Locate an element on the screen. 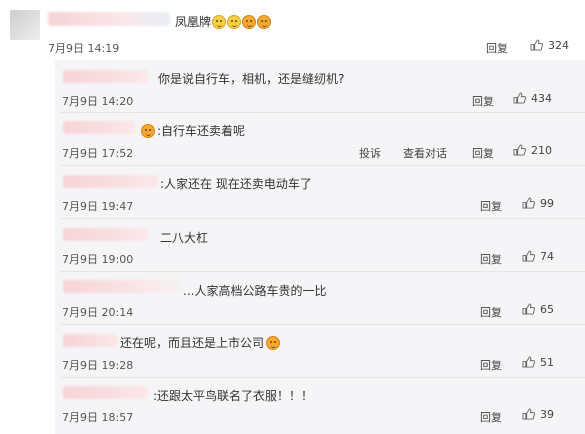 This screenshot has width=585, height=434. view-conversation-button: 查看对话 is located at coordinates (425, 153).